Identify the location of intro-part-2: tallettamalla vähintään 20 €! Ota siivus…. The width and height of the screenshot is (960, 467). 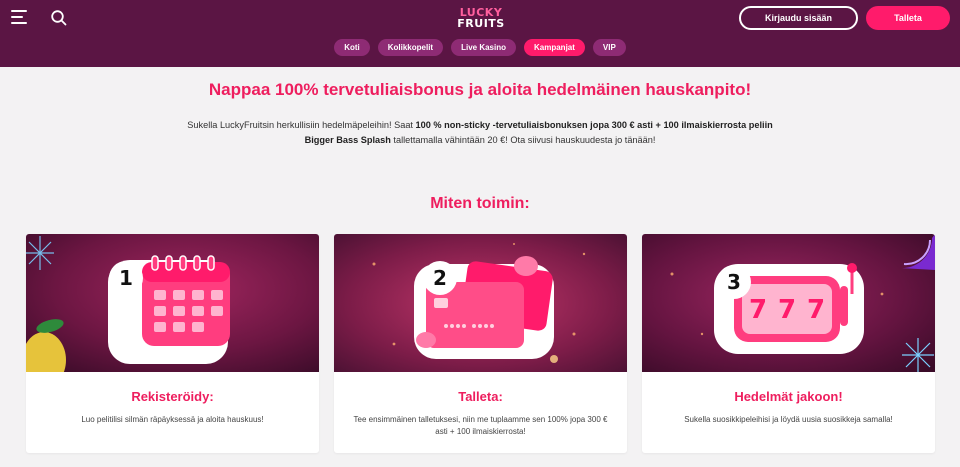
(523, 140).